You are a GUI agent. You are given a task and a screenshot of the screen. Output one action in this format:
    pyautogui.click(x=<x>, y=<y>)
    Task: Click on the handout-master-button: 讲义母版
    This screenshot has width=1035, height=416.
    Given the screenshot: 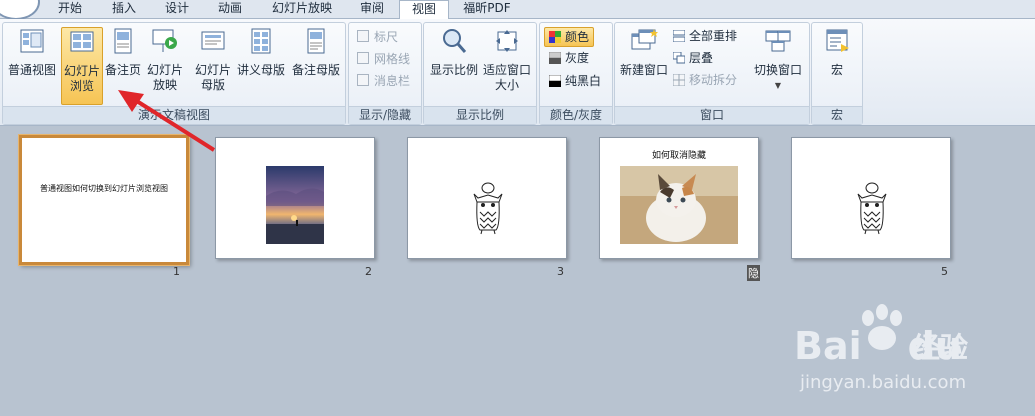 What is the action you would take?
    pyautogui.click(x=261, y=52)
    